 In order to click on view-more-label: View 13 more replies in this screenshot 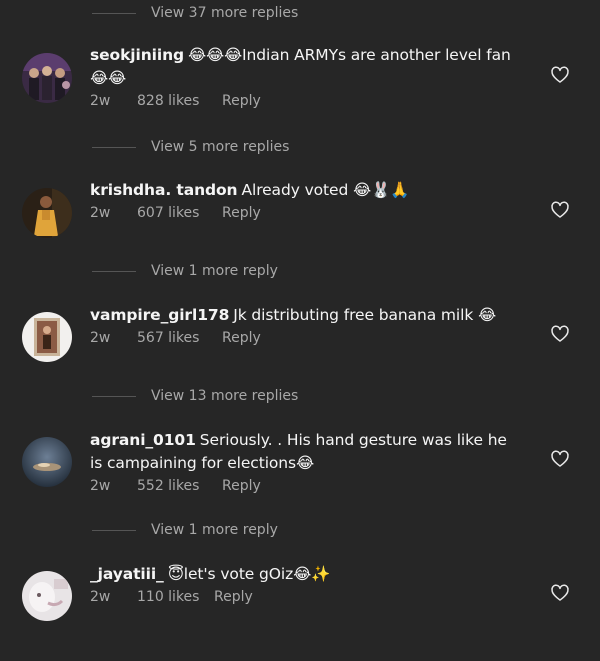, I will do `click(225, 396)`.